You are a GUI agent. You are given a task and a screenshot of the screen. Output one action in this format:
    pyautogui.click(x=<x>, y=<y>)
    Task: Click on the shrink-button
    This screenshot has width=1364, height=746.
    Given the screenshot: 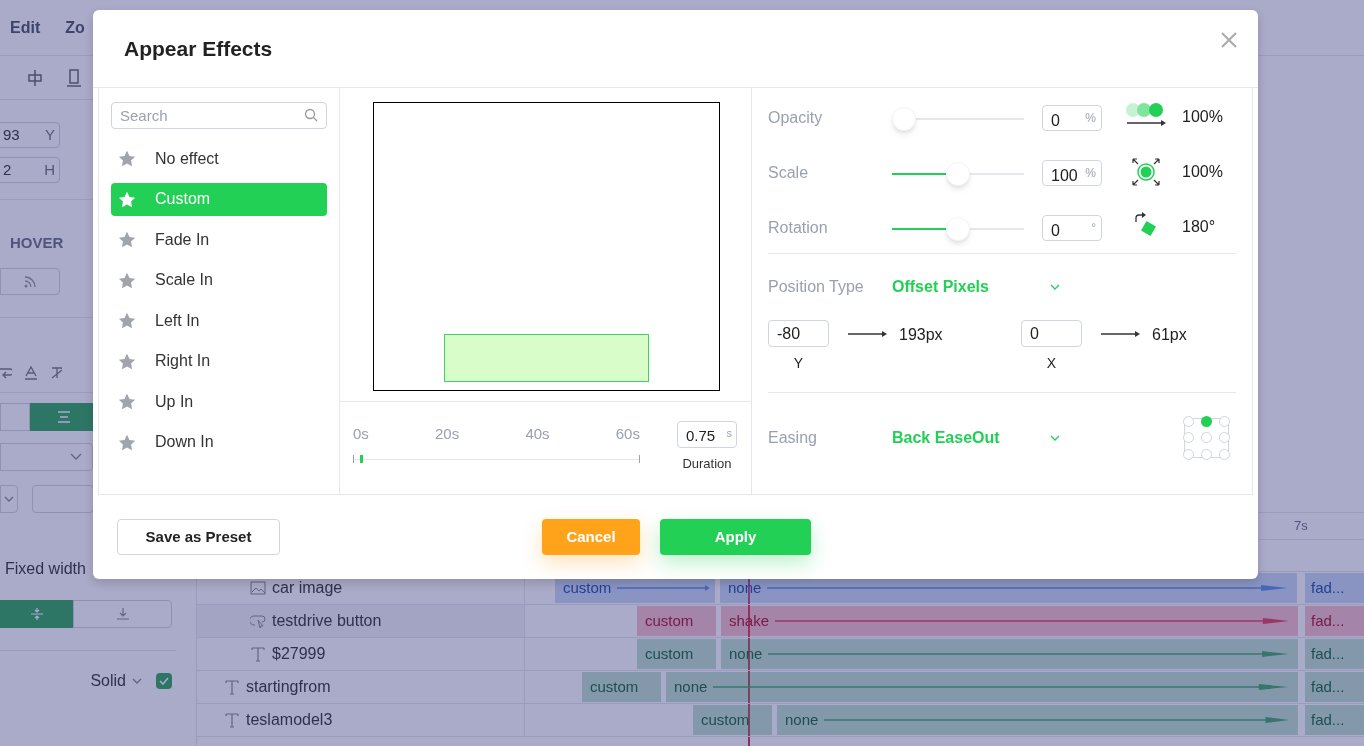 What is the action you would take?
    pyautogui.click(x=36, y=614)
    